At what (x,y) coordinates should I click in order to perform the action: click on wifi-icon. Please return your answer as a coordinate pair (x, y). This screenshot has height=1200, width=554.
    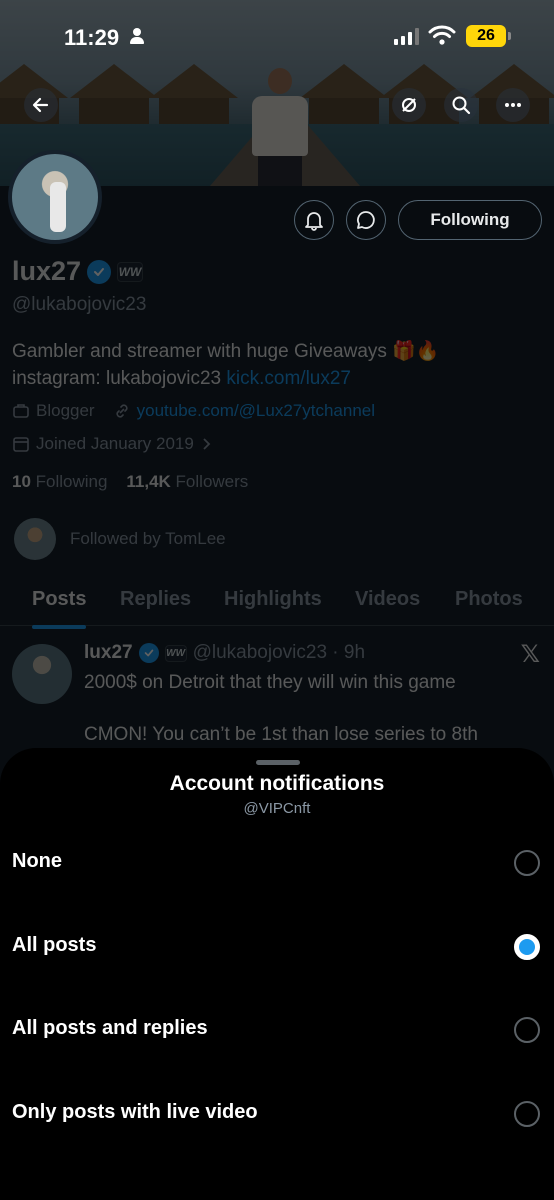
    Looking at the image, I should click on (442, 35).